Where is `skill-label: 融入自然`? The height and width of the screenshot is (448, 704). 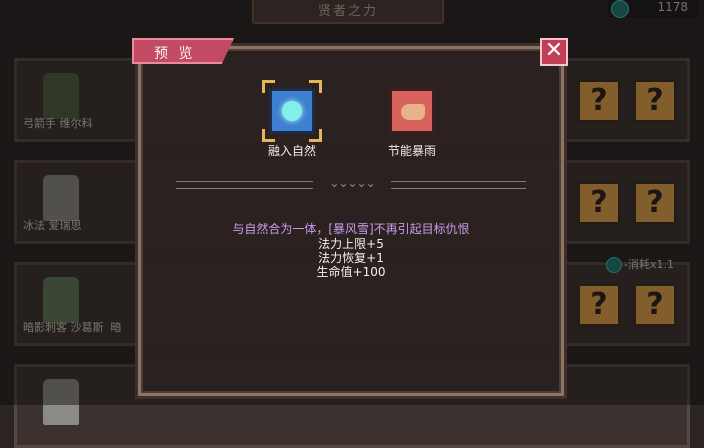 skill-label: 融入自然 is located at coordinates (291, 151).